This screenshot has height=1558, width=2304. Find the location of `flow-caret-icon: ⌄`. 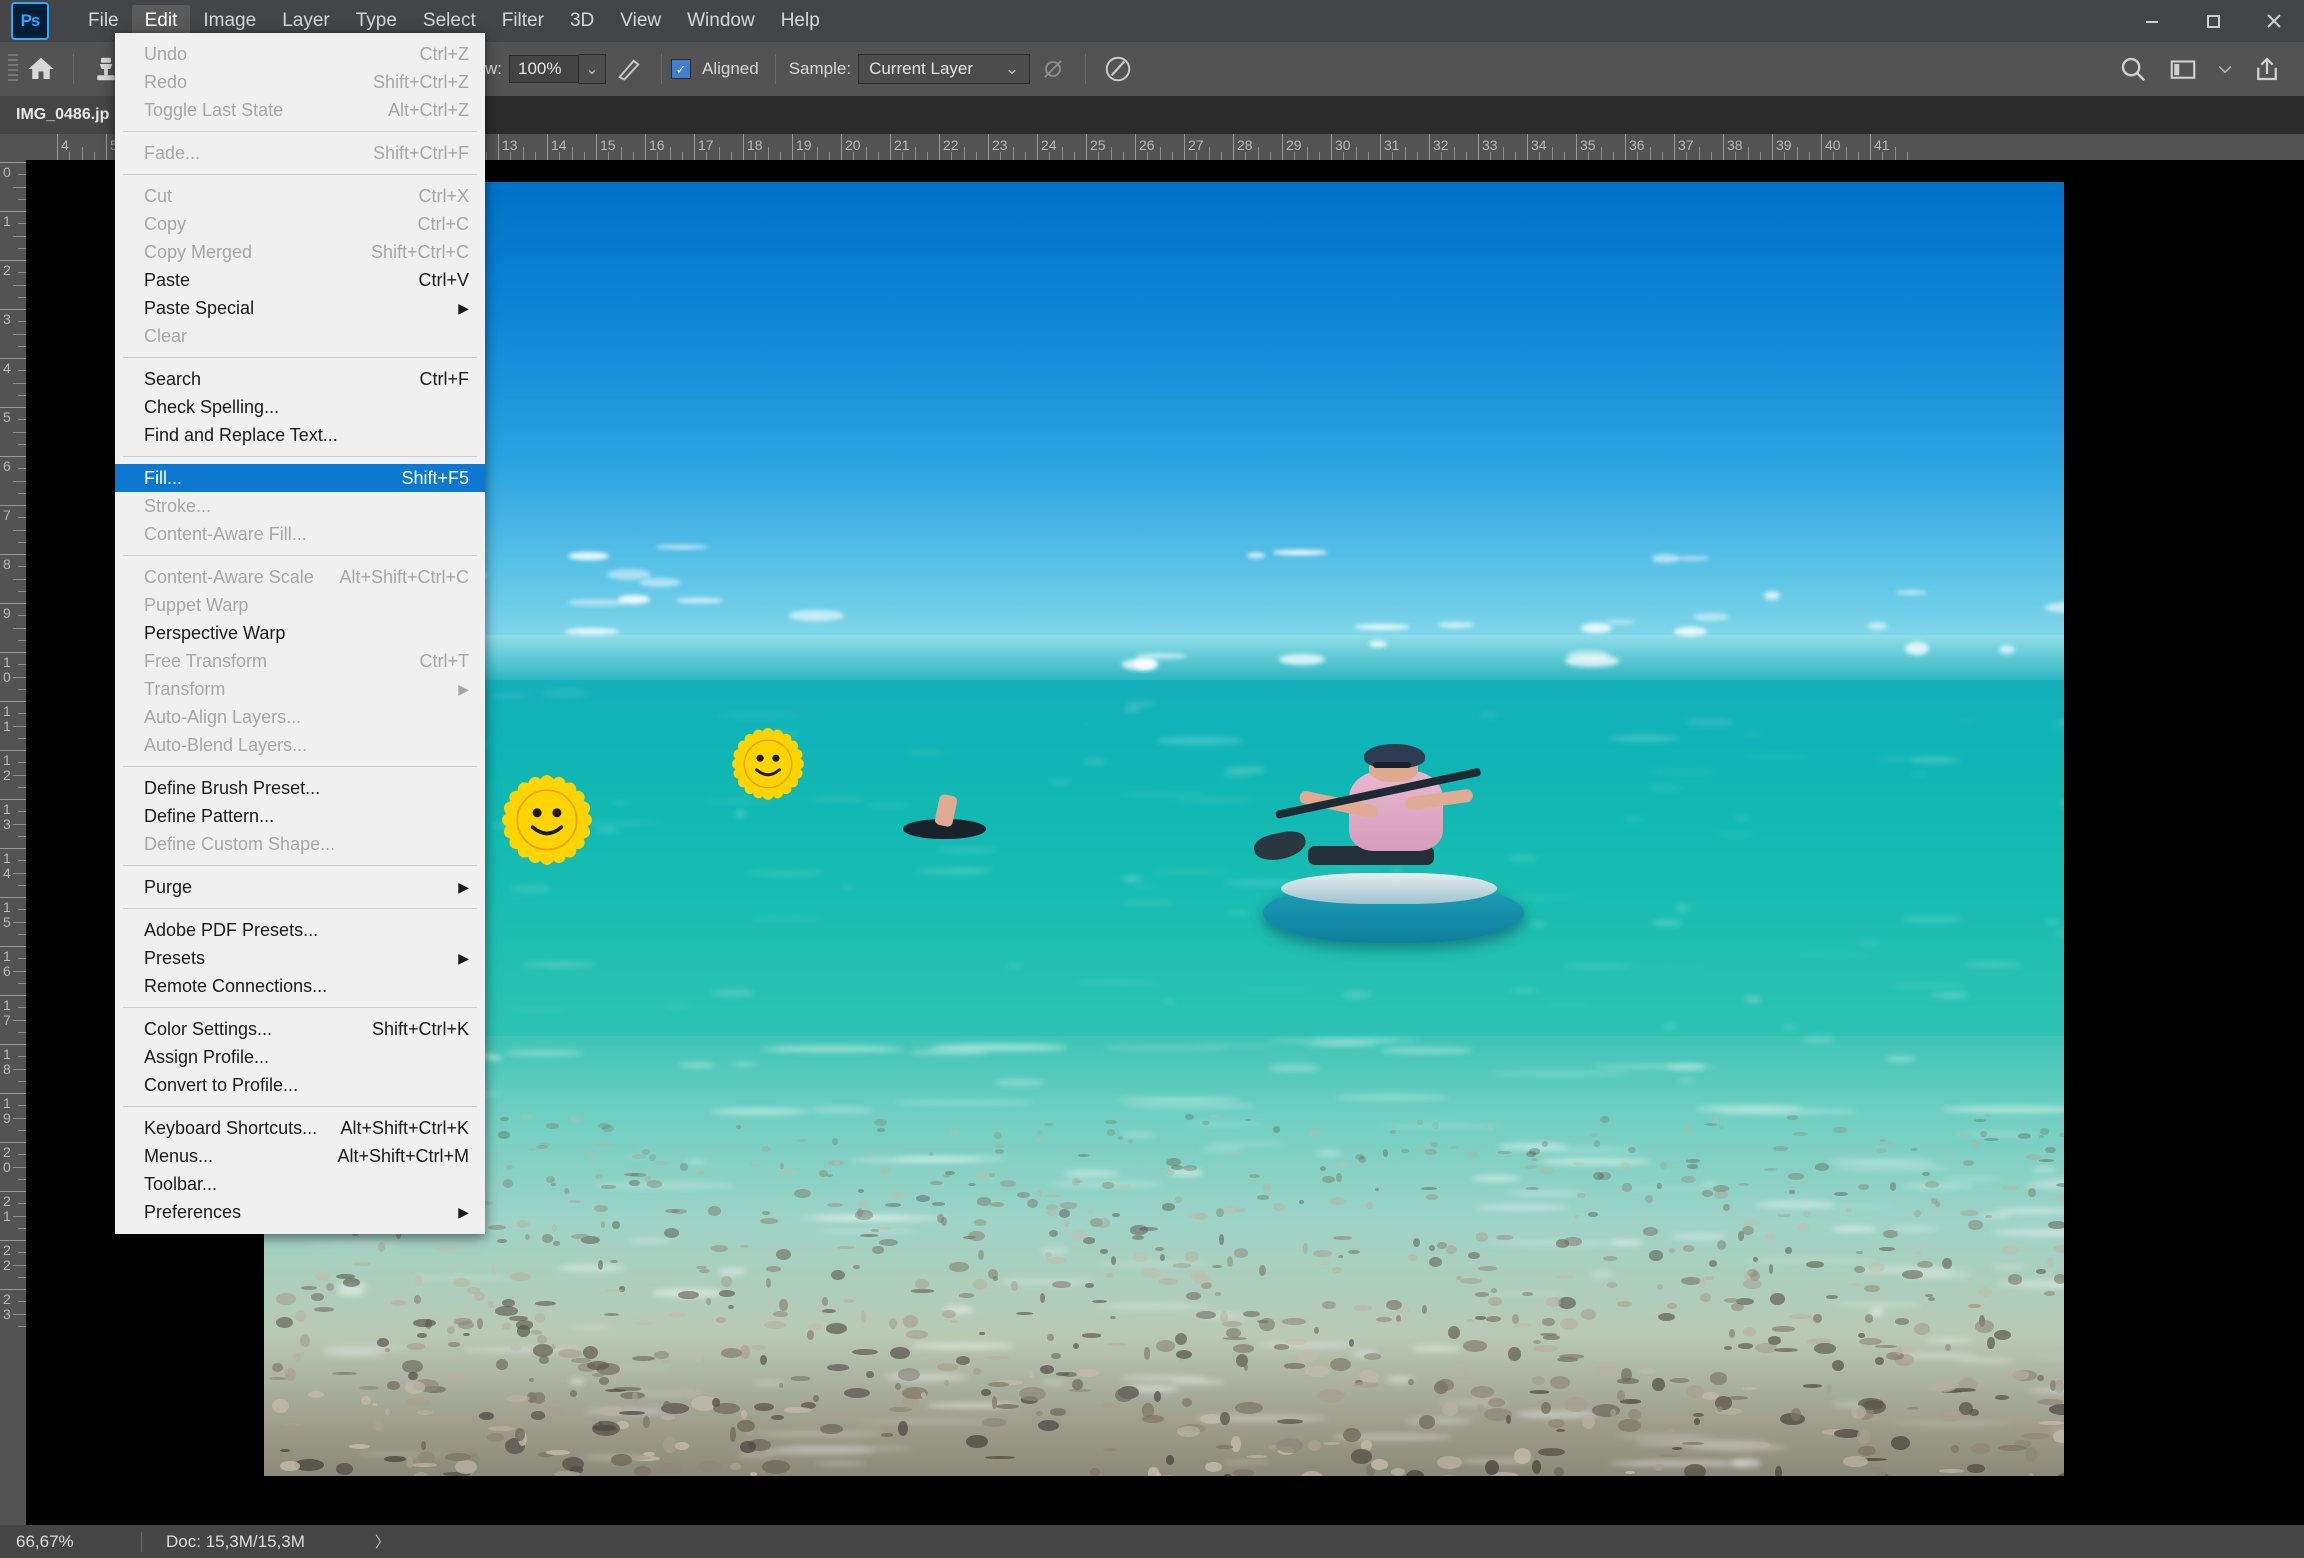

flow-caret-icon: ⌄ is located at coordinates (592, 69).